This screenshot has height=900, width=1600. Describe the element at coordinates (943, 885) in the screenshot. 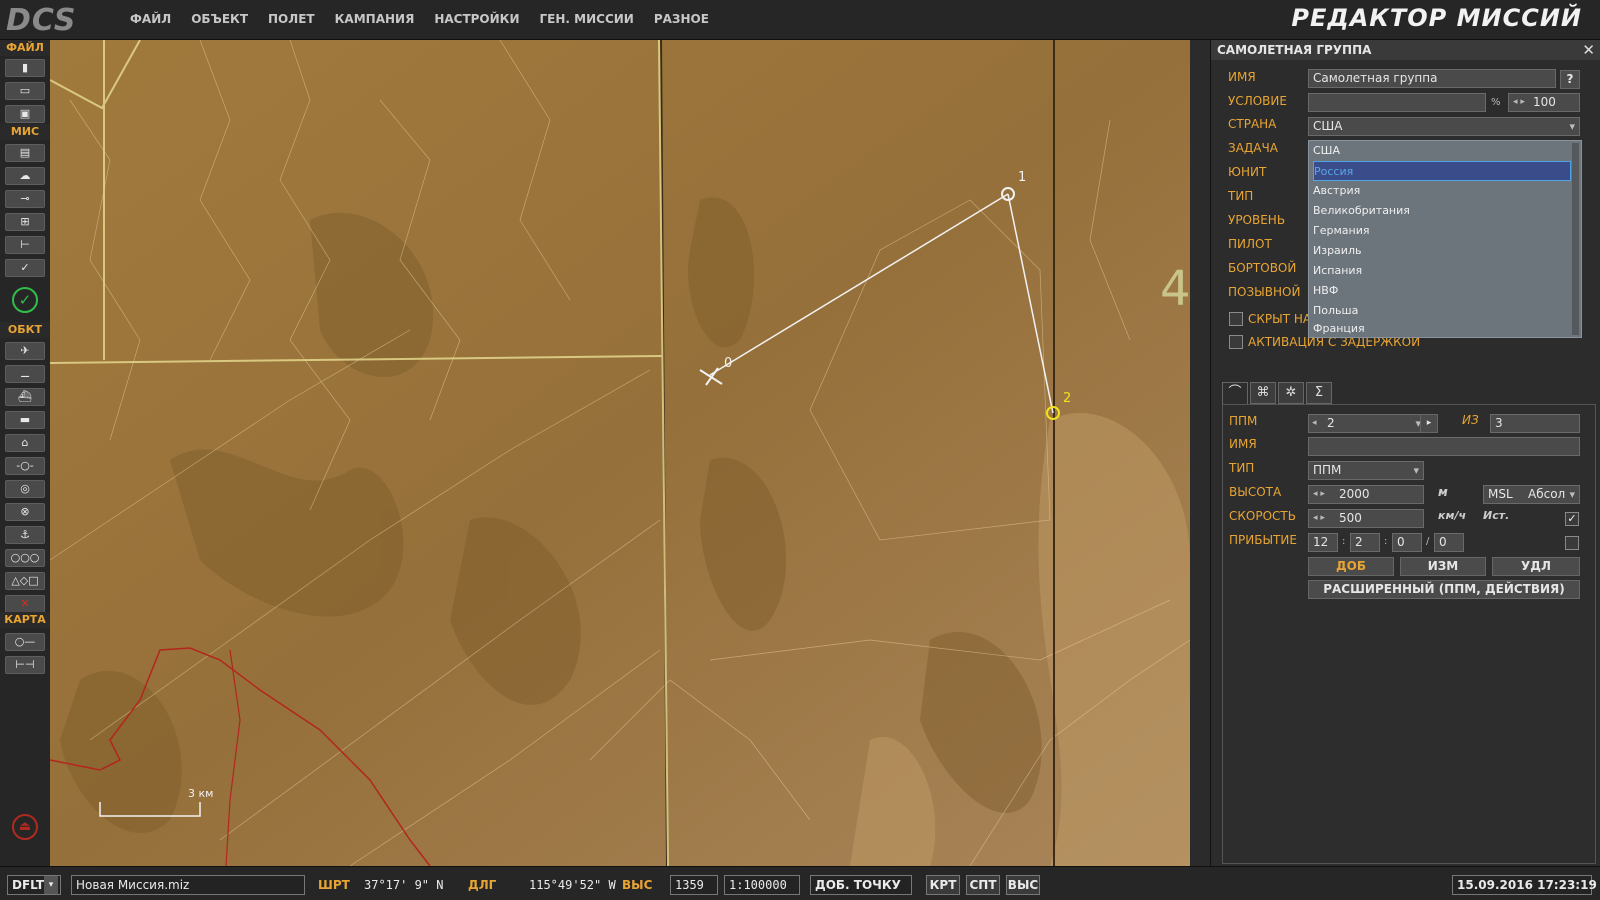

I see `map-mode-button: КРТ` at that location.